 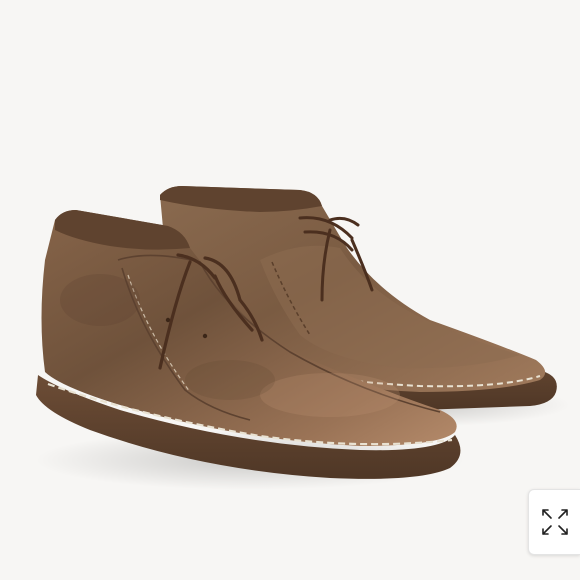 I want to click on expand-image-button, so click(x=554, y=522).